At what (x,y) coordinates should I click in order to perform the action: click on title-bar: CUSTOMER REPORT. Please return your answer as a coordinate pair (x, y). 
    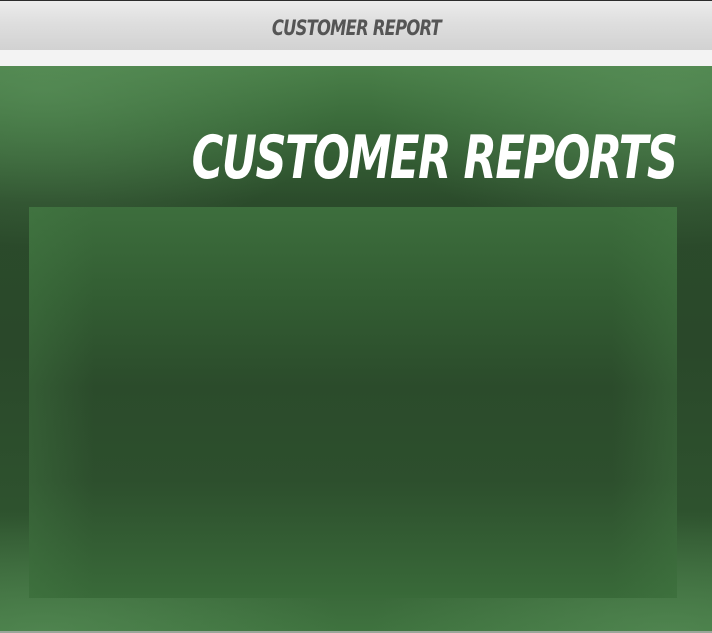
    Looking at the image, I should click on (356, 25).